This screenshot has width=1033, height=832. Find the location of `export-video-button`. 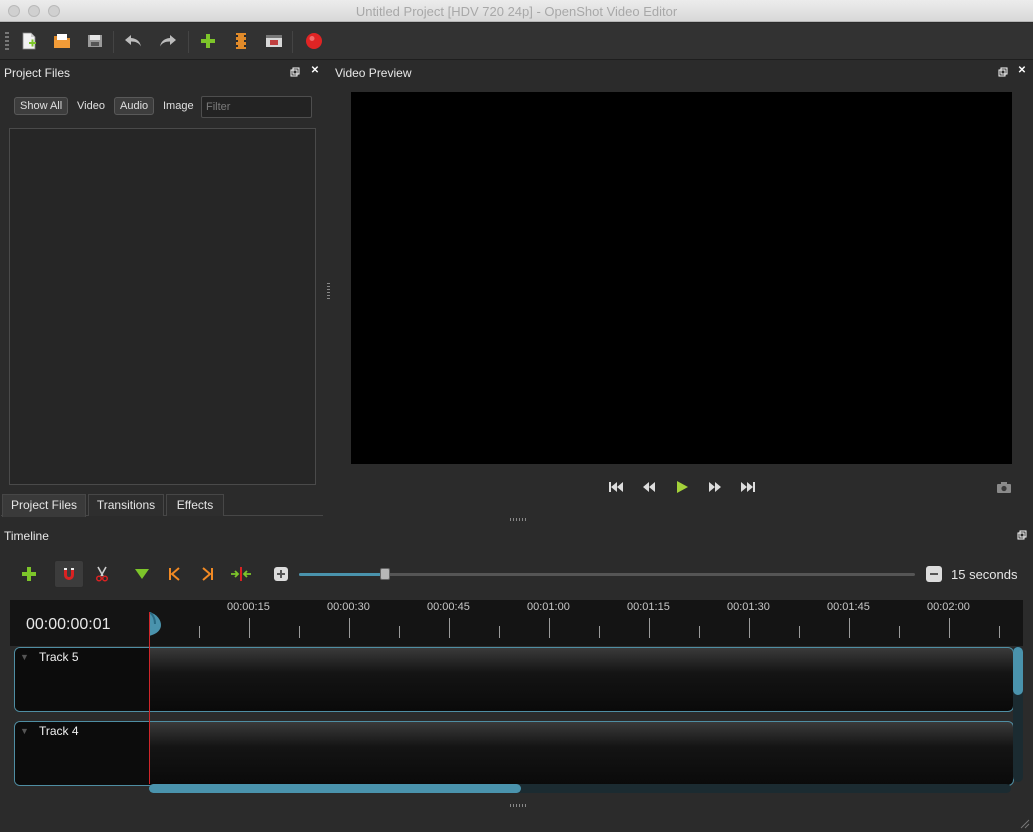

export-video-button is located at coordinates (314, 41).